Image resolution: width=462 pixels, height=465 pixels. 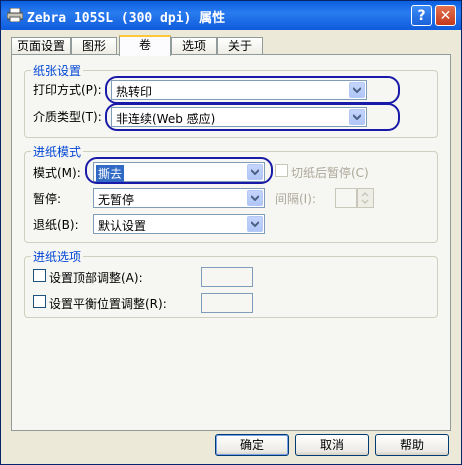 What do you see at coordinates (15, 15) in the screenshot?
I see `printer-icon` at bounding box center [15, 15].